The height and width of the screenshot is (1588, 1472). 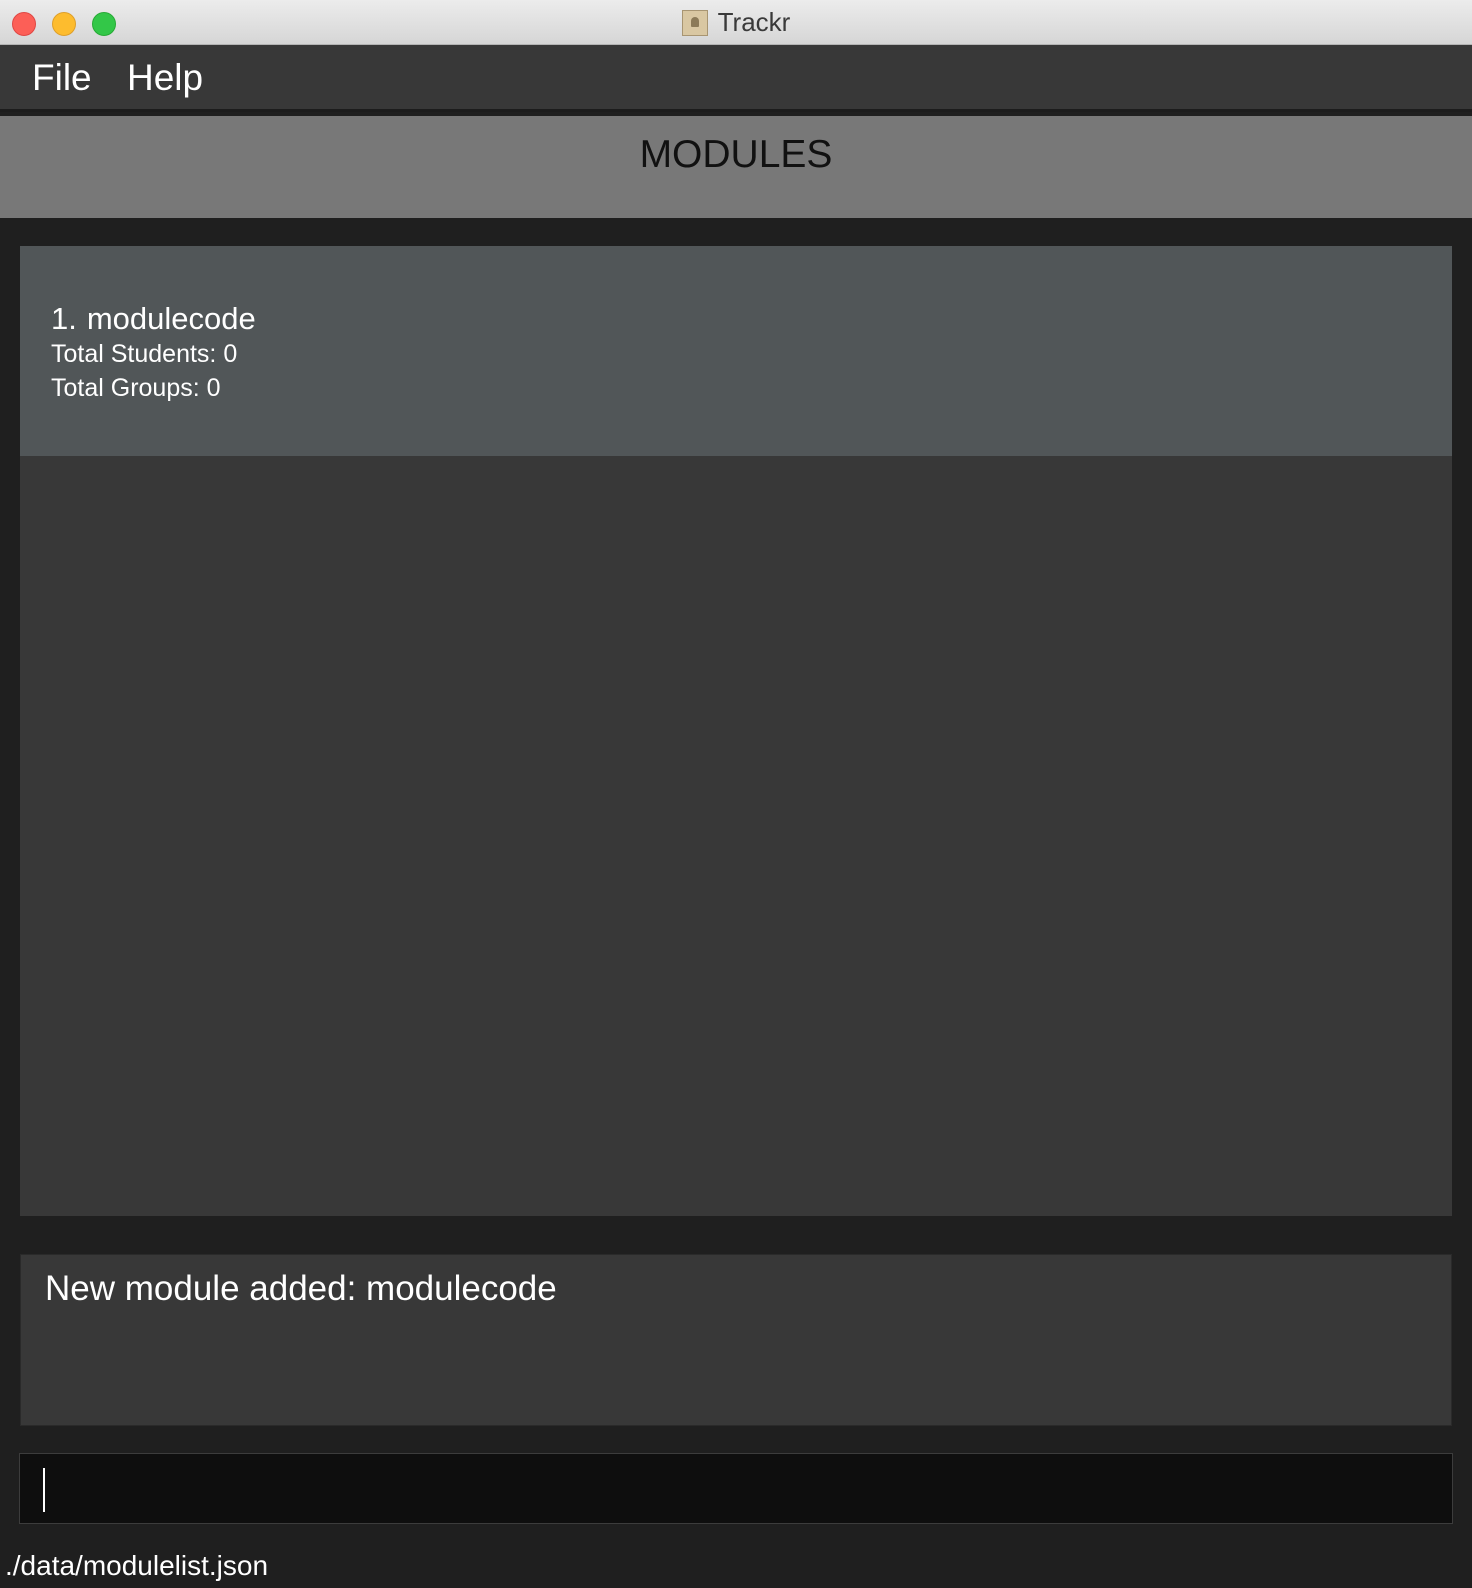 I want to click on title-bar: Trackr, so click(x=736, y=22).